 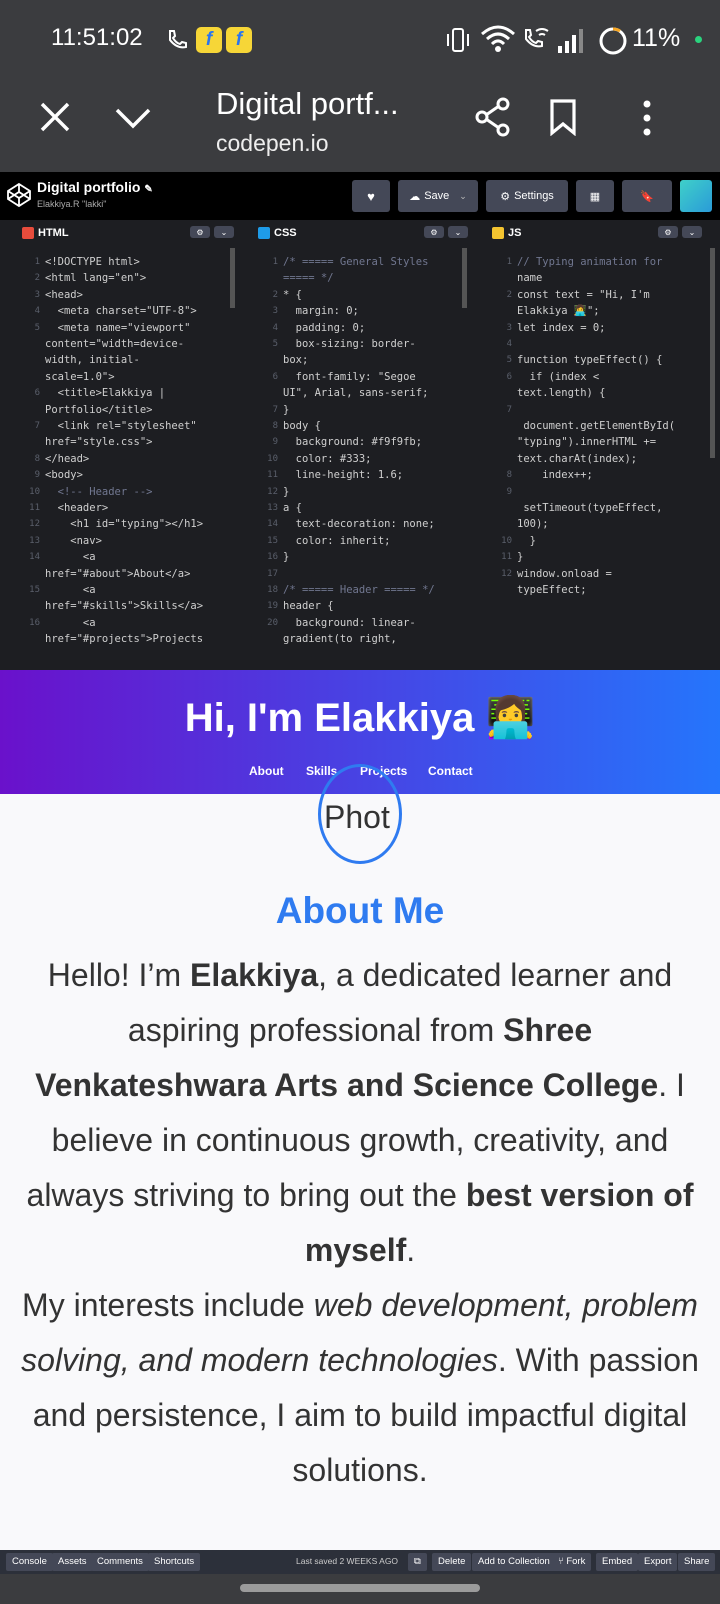 I want to click on code-line: const text = "Hi, I'm, so click(x=583, y=295).